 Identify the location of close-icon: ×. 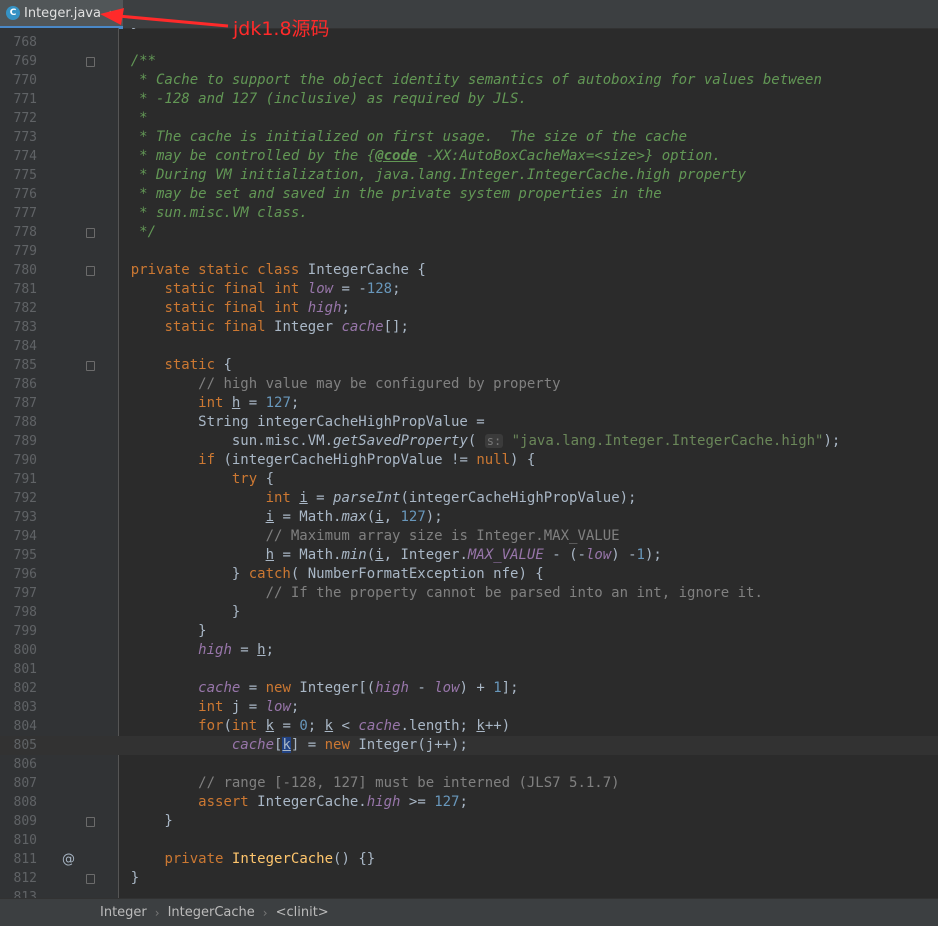
(112, 13).